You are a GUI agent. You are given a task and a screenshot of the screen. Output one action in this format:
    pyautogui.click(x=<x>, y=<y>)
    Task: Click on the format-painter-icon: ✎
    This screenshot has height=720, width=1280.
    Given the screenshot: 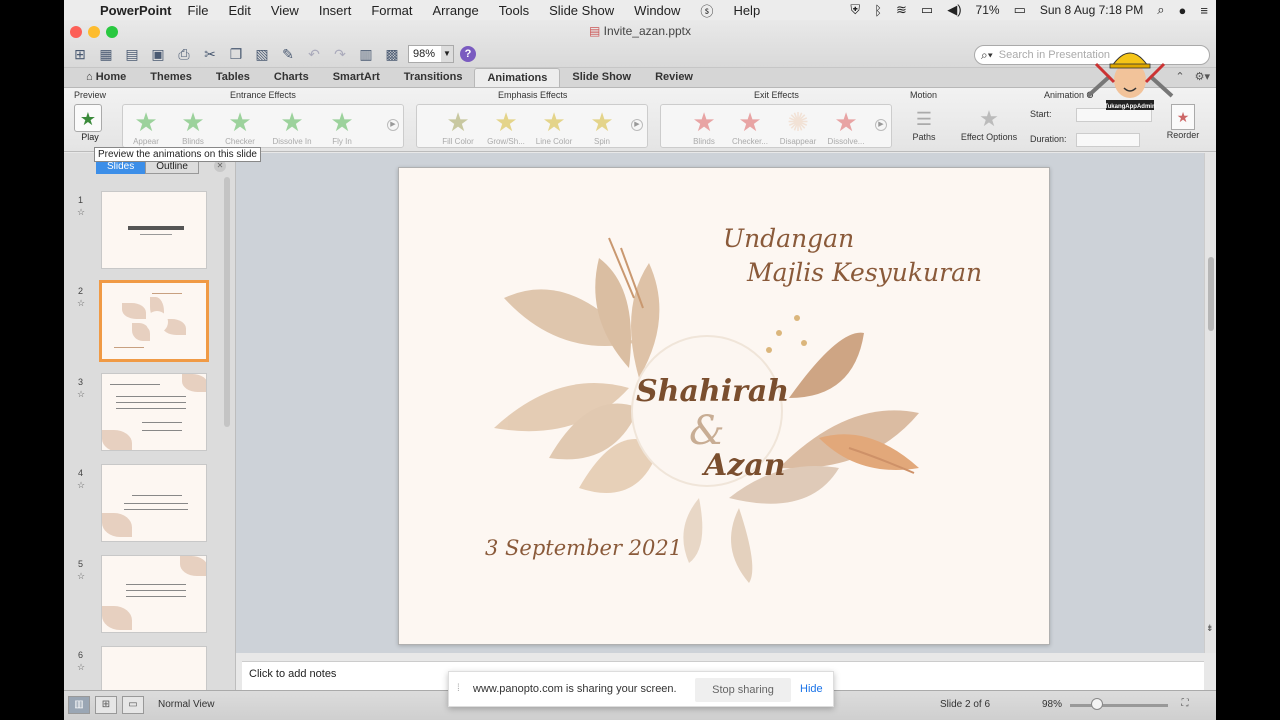 What is the action you would take?
    pyautogui.click(x=288, y=54)
    